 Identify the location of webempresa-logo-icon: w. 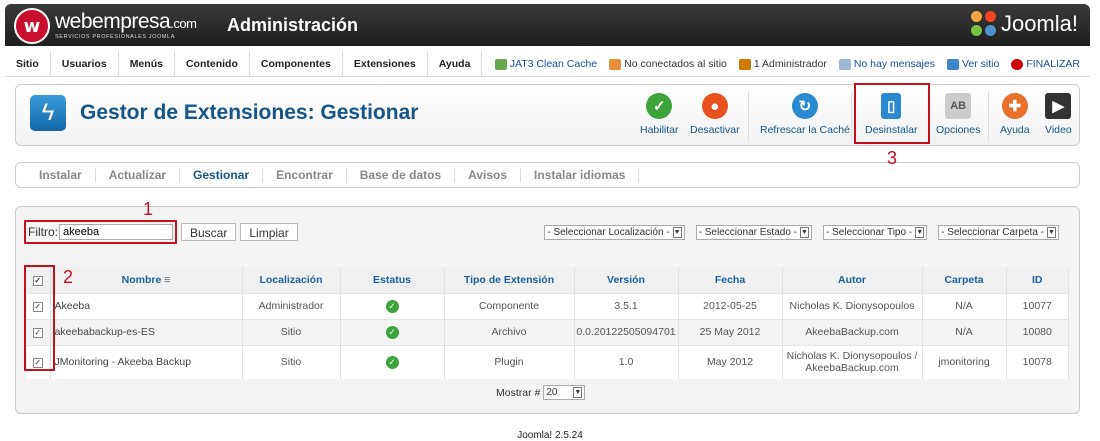
(32, 26).